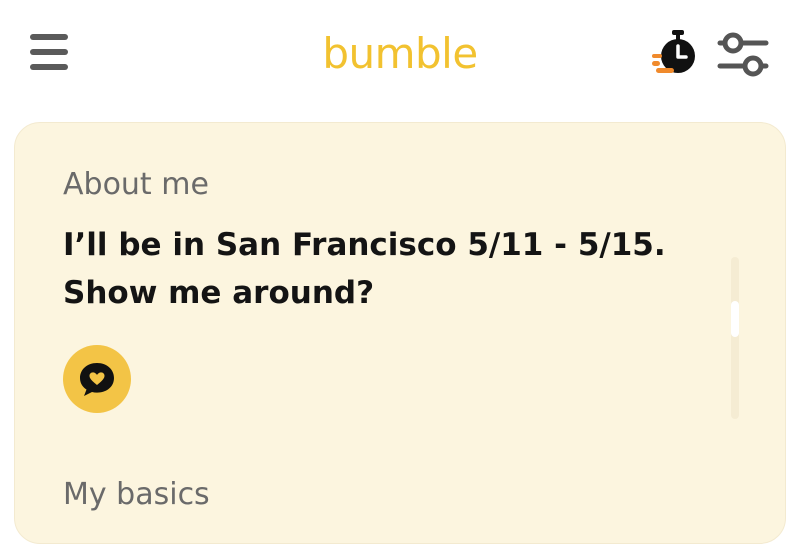 The image size is (800, 544). Describe the element at coordinates (735, 338) in the screenshot. I see `scrollbar-track` at that location.